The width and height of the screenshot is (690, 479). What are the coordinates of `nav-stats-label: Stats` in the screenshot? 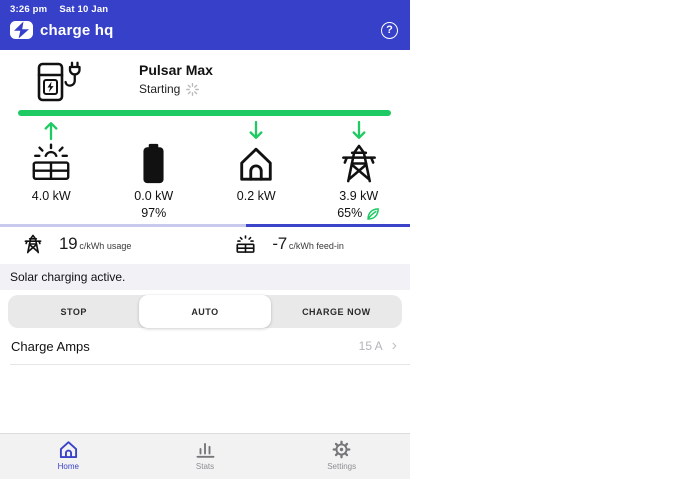 It's located at (205, 466).